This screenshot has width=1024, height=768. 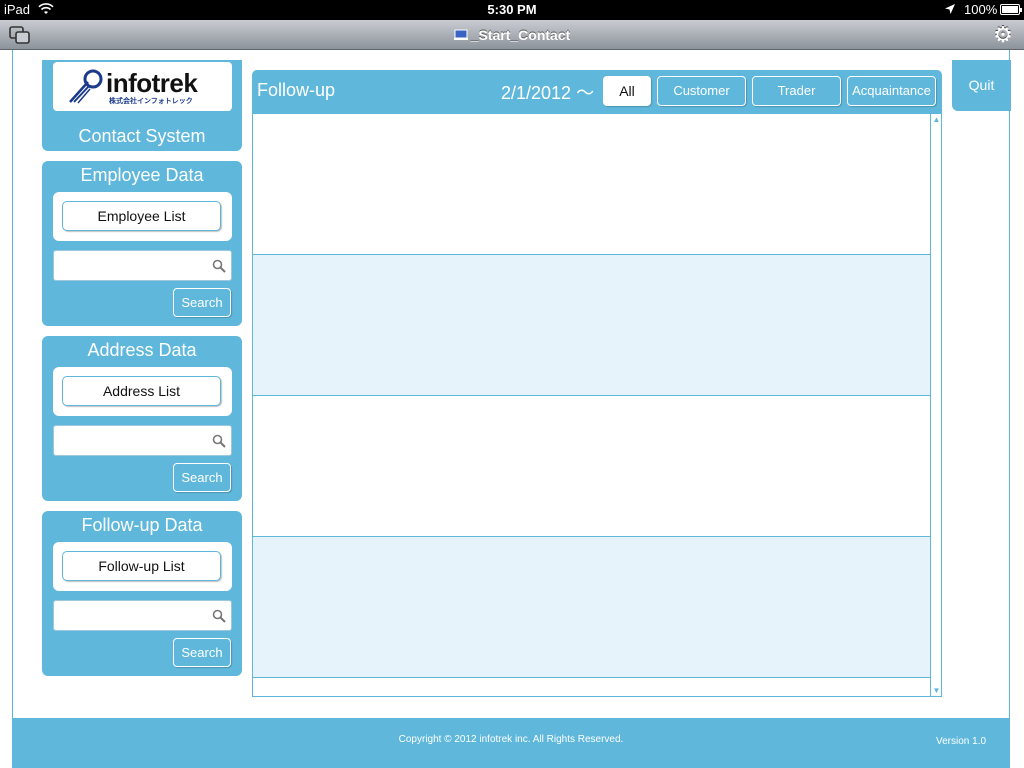 What do you see at coordinates (202, 302) in the screenshot?
I see `employee-search-button: Search` at bounding box center [202, 302].